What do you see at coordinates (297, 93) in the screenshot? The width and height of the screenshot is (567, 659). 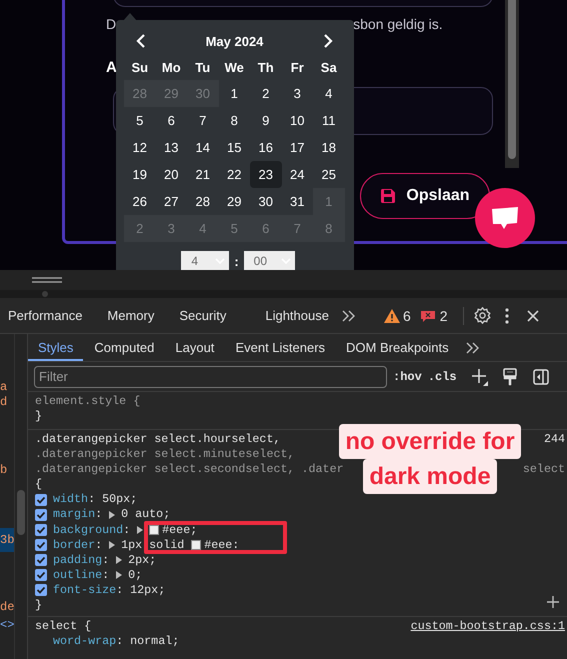 I see `calendar-day: 3` at bounding box center [297, 93].